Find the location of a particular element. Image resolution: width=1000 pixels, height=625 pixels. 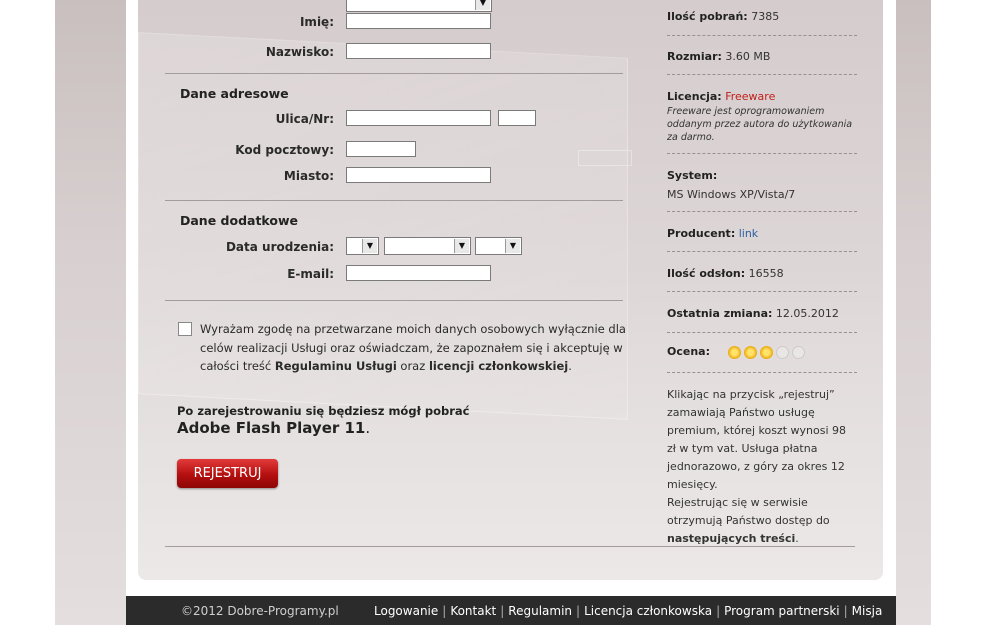

rating-stars is located at coordinates (767, 352).